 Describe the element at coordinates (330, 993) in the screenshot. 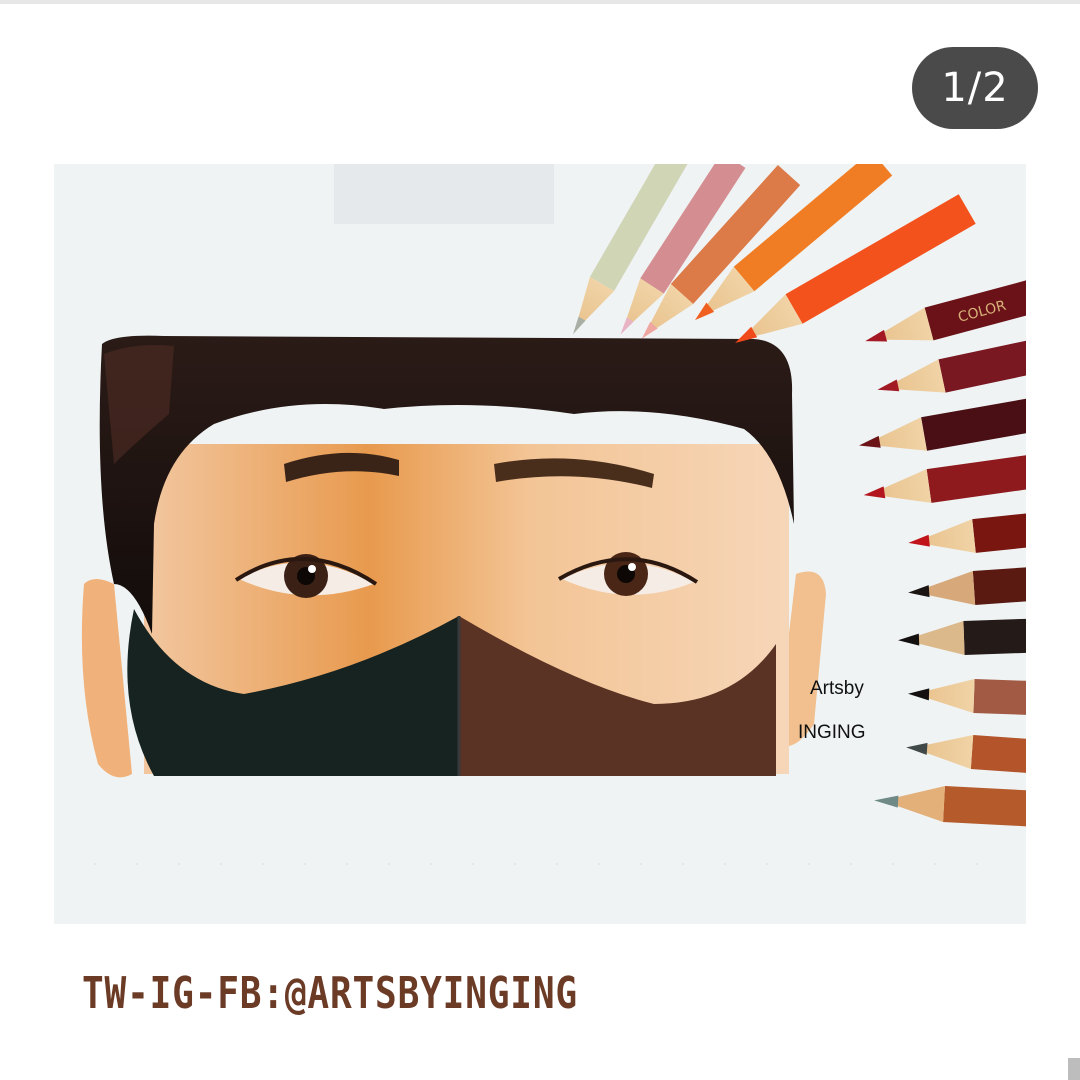

I see `social-handle-caption: TW-IG-FB:@ARTSBYINGING` at that location.